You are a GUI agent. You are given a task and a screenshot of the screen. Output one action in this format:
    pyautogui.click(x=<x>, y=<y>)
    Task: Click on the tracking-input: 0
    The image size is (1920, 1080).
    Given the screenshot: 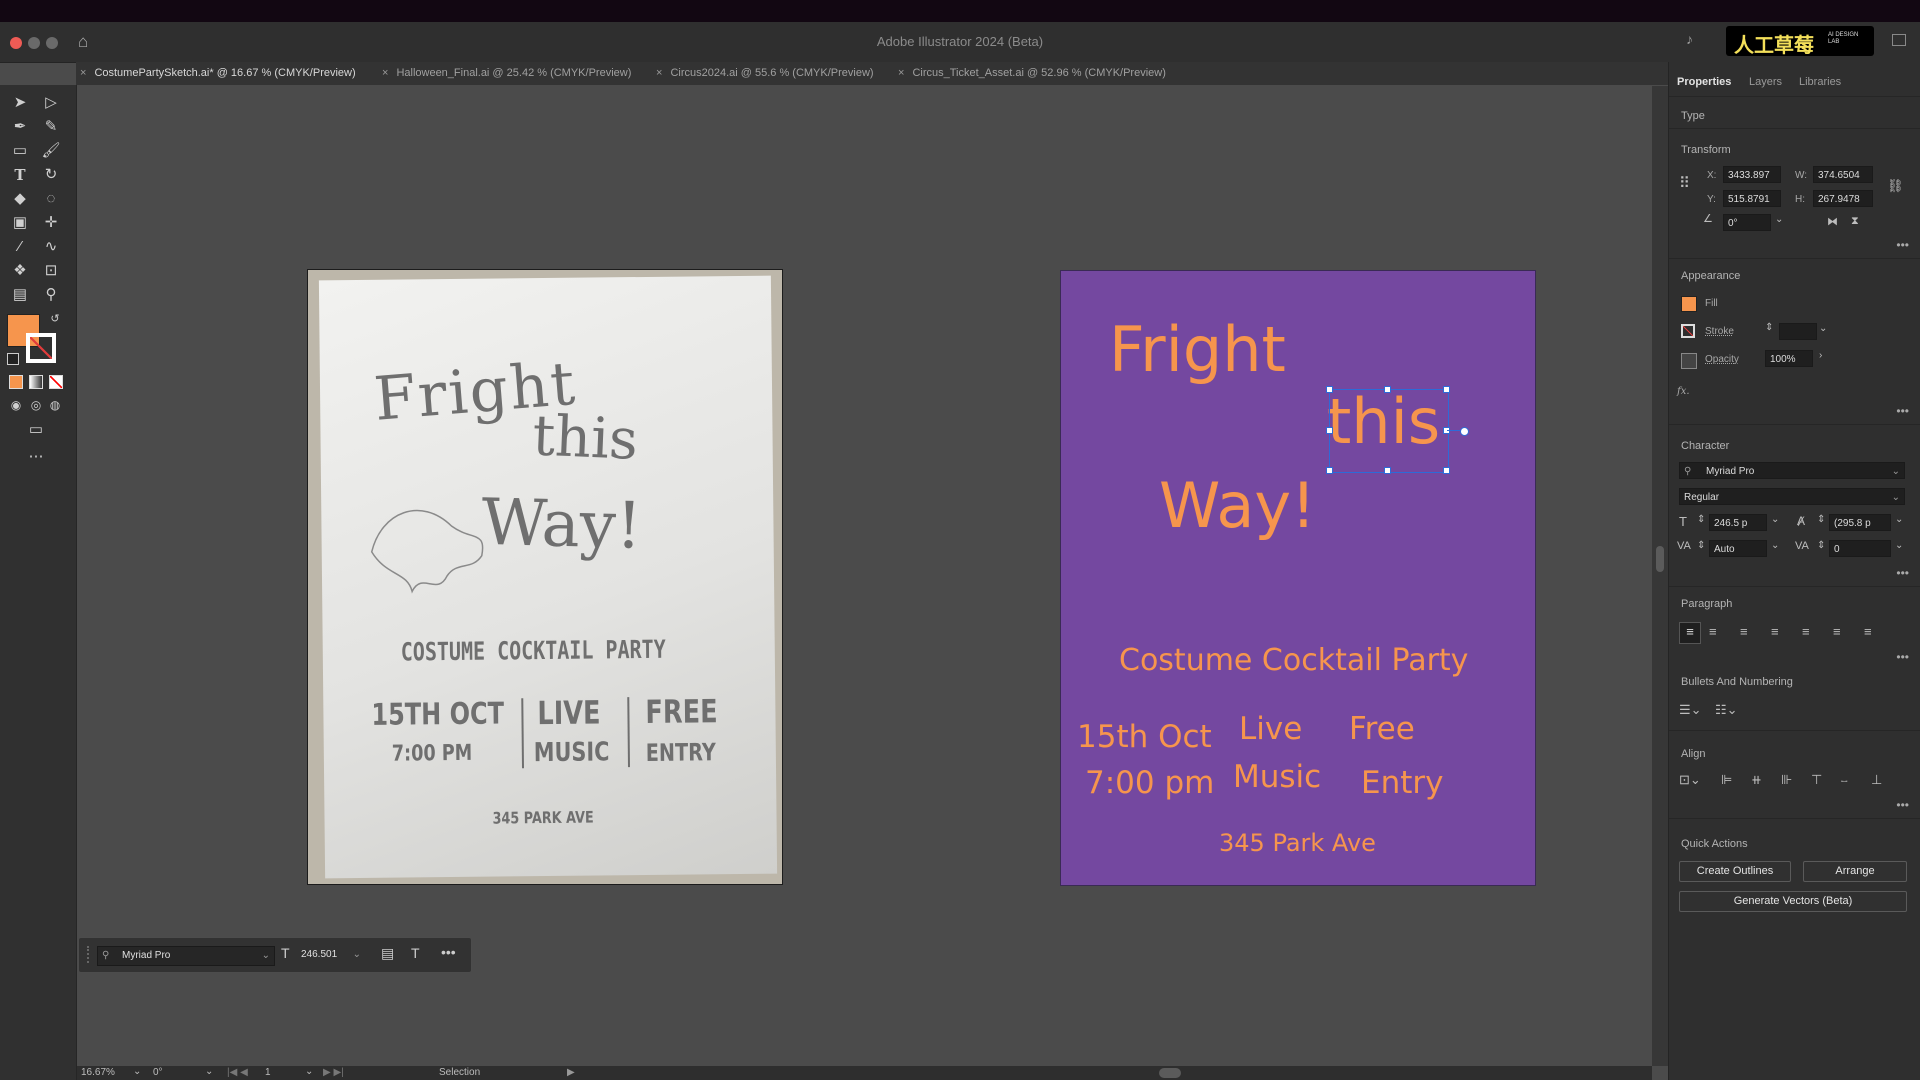 What is the action you would take?
    pyautogui.click(x=1860, y=548)
    